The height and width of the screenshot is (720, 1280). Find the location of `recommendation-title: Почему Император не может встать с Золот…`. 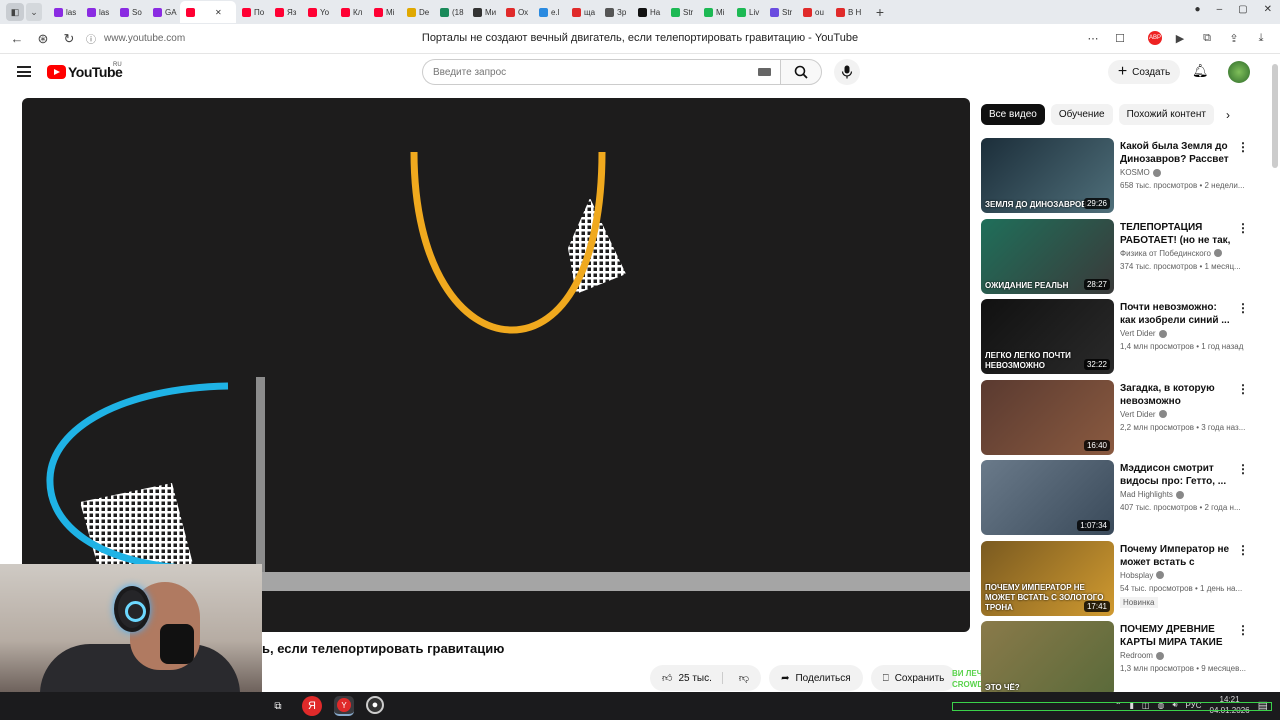

recommendation-title: Почему Император не может встать с Золот… is located at coordinates (1176, 556).